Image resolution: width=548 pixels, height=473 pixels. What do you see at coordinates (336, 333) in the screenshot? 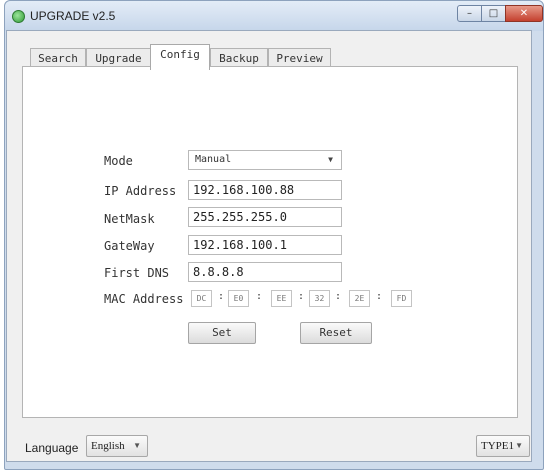
I see `reset-button: Reset` at bounding box center [336, 333].